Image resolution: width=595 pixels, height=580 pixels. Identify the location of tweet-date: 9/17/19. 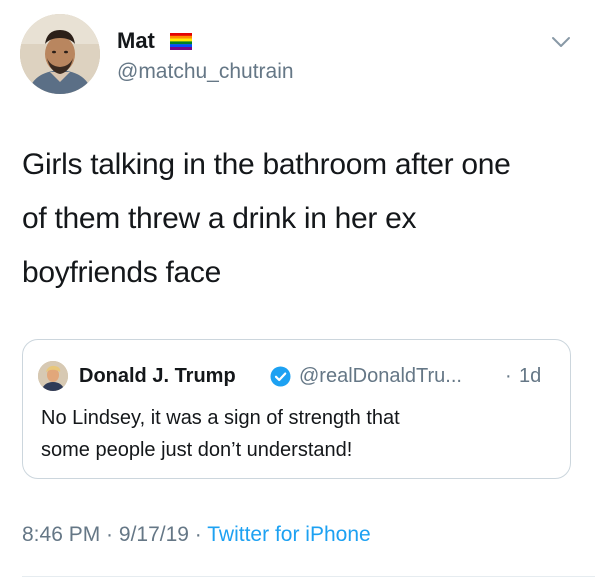
(154, 534).